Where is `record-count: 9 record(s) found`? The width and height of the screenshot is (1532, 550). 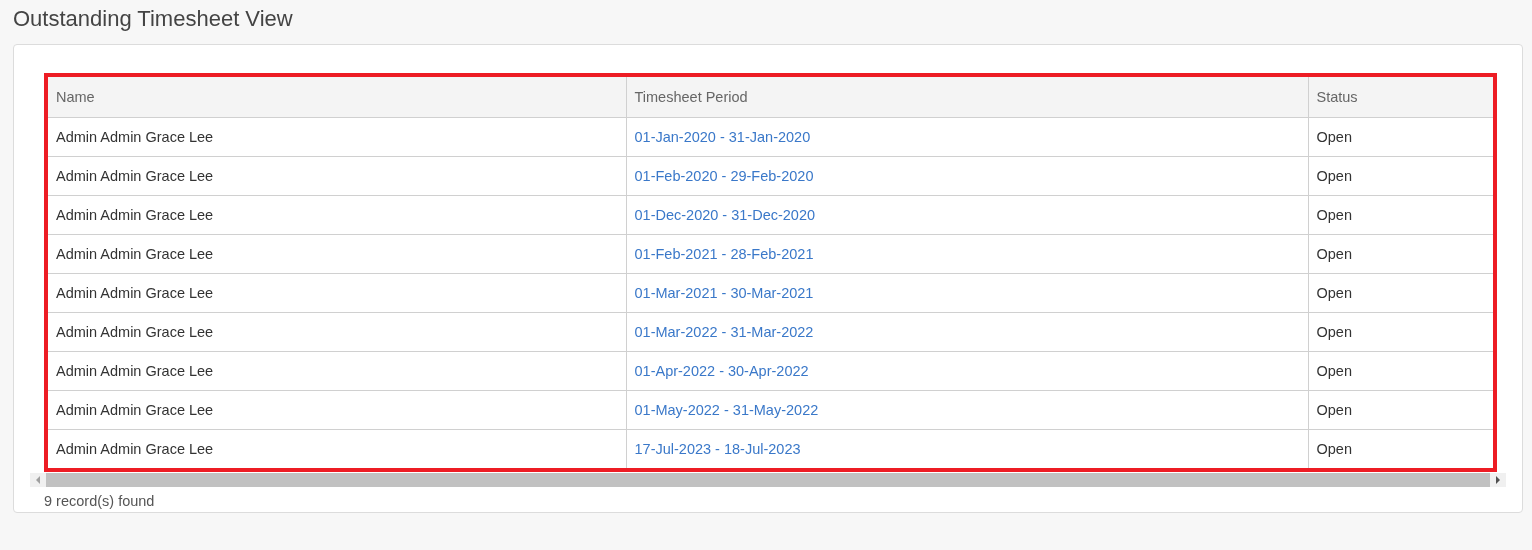 record-count: 9 record(s) found is located at coordinates (99, 501).